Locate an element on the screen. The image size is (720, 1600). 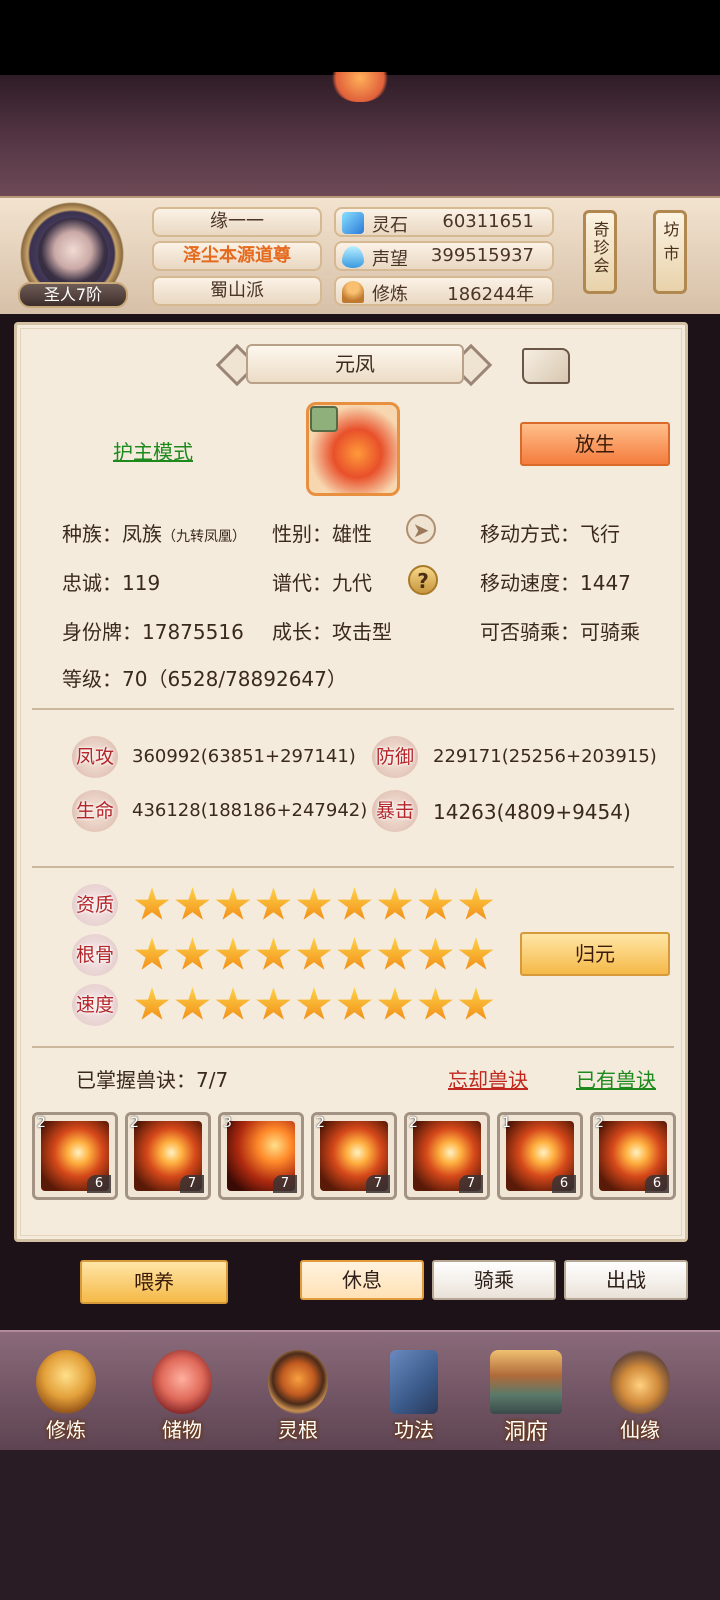
cultivation-icon is located at coordinates (353, 292).